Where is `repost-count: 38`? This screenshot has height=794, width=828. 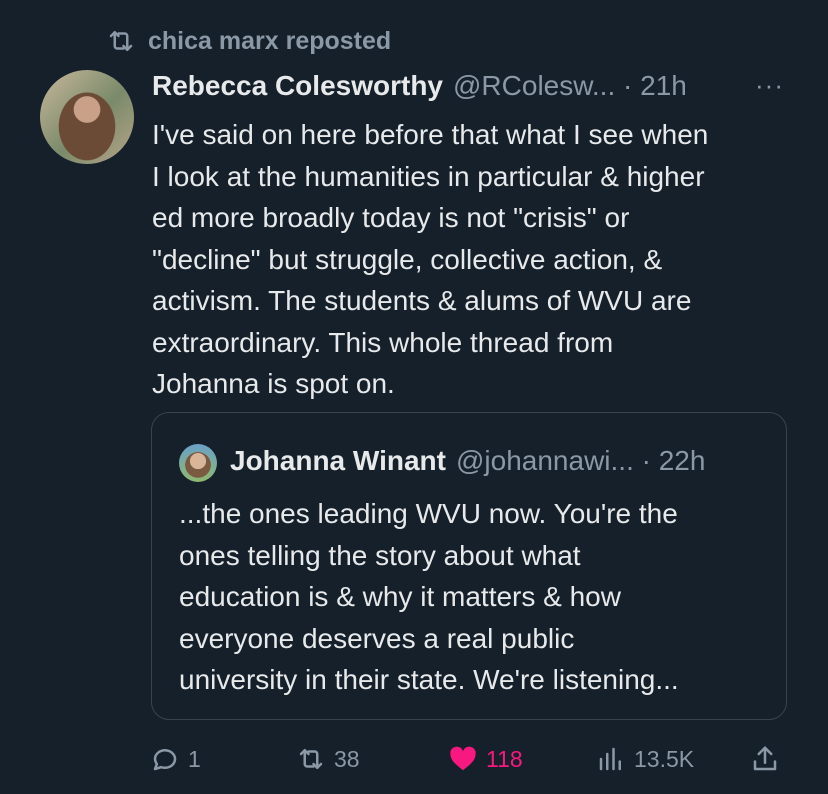
repost-count: 38 is located at coordinates (347, 758).